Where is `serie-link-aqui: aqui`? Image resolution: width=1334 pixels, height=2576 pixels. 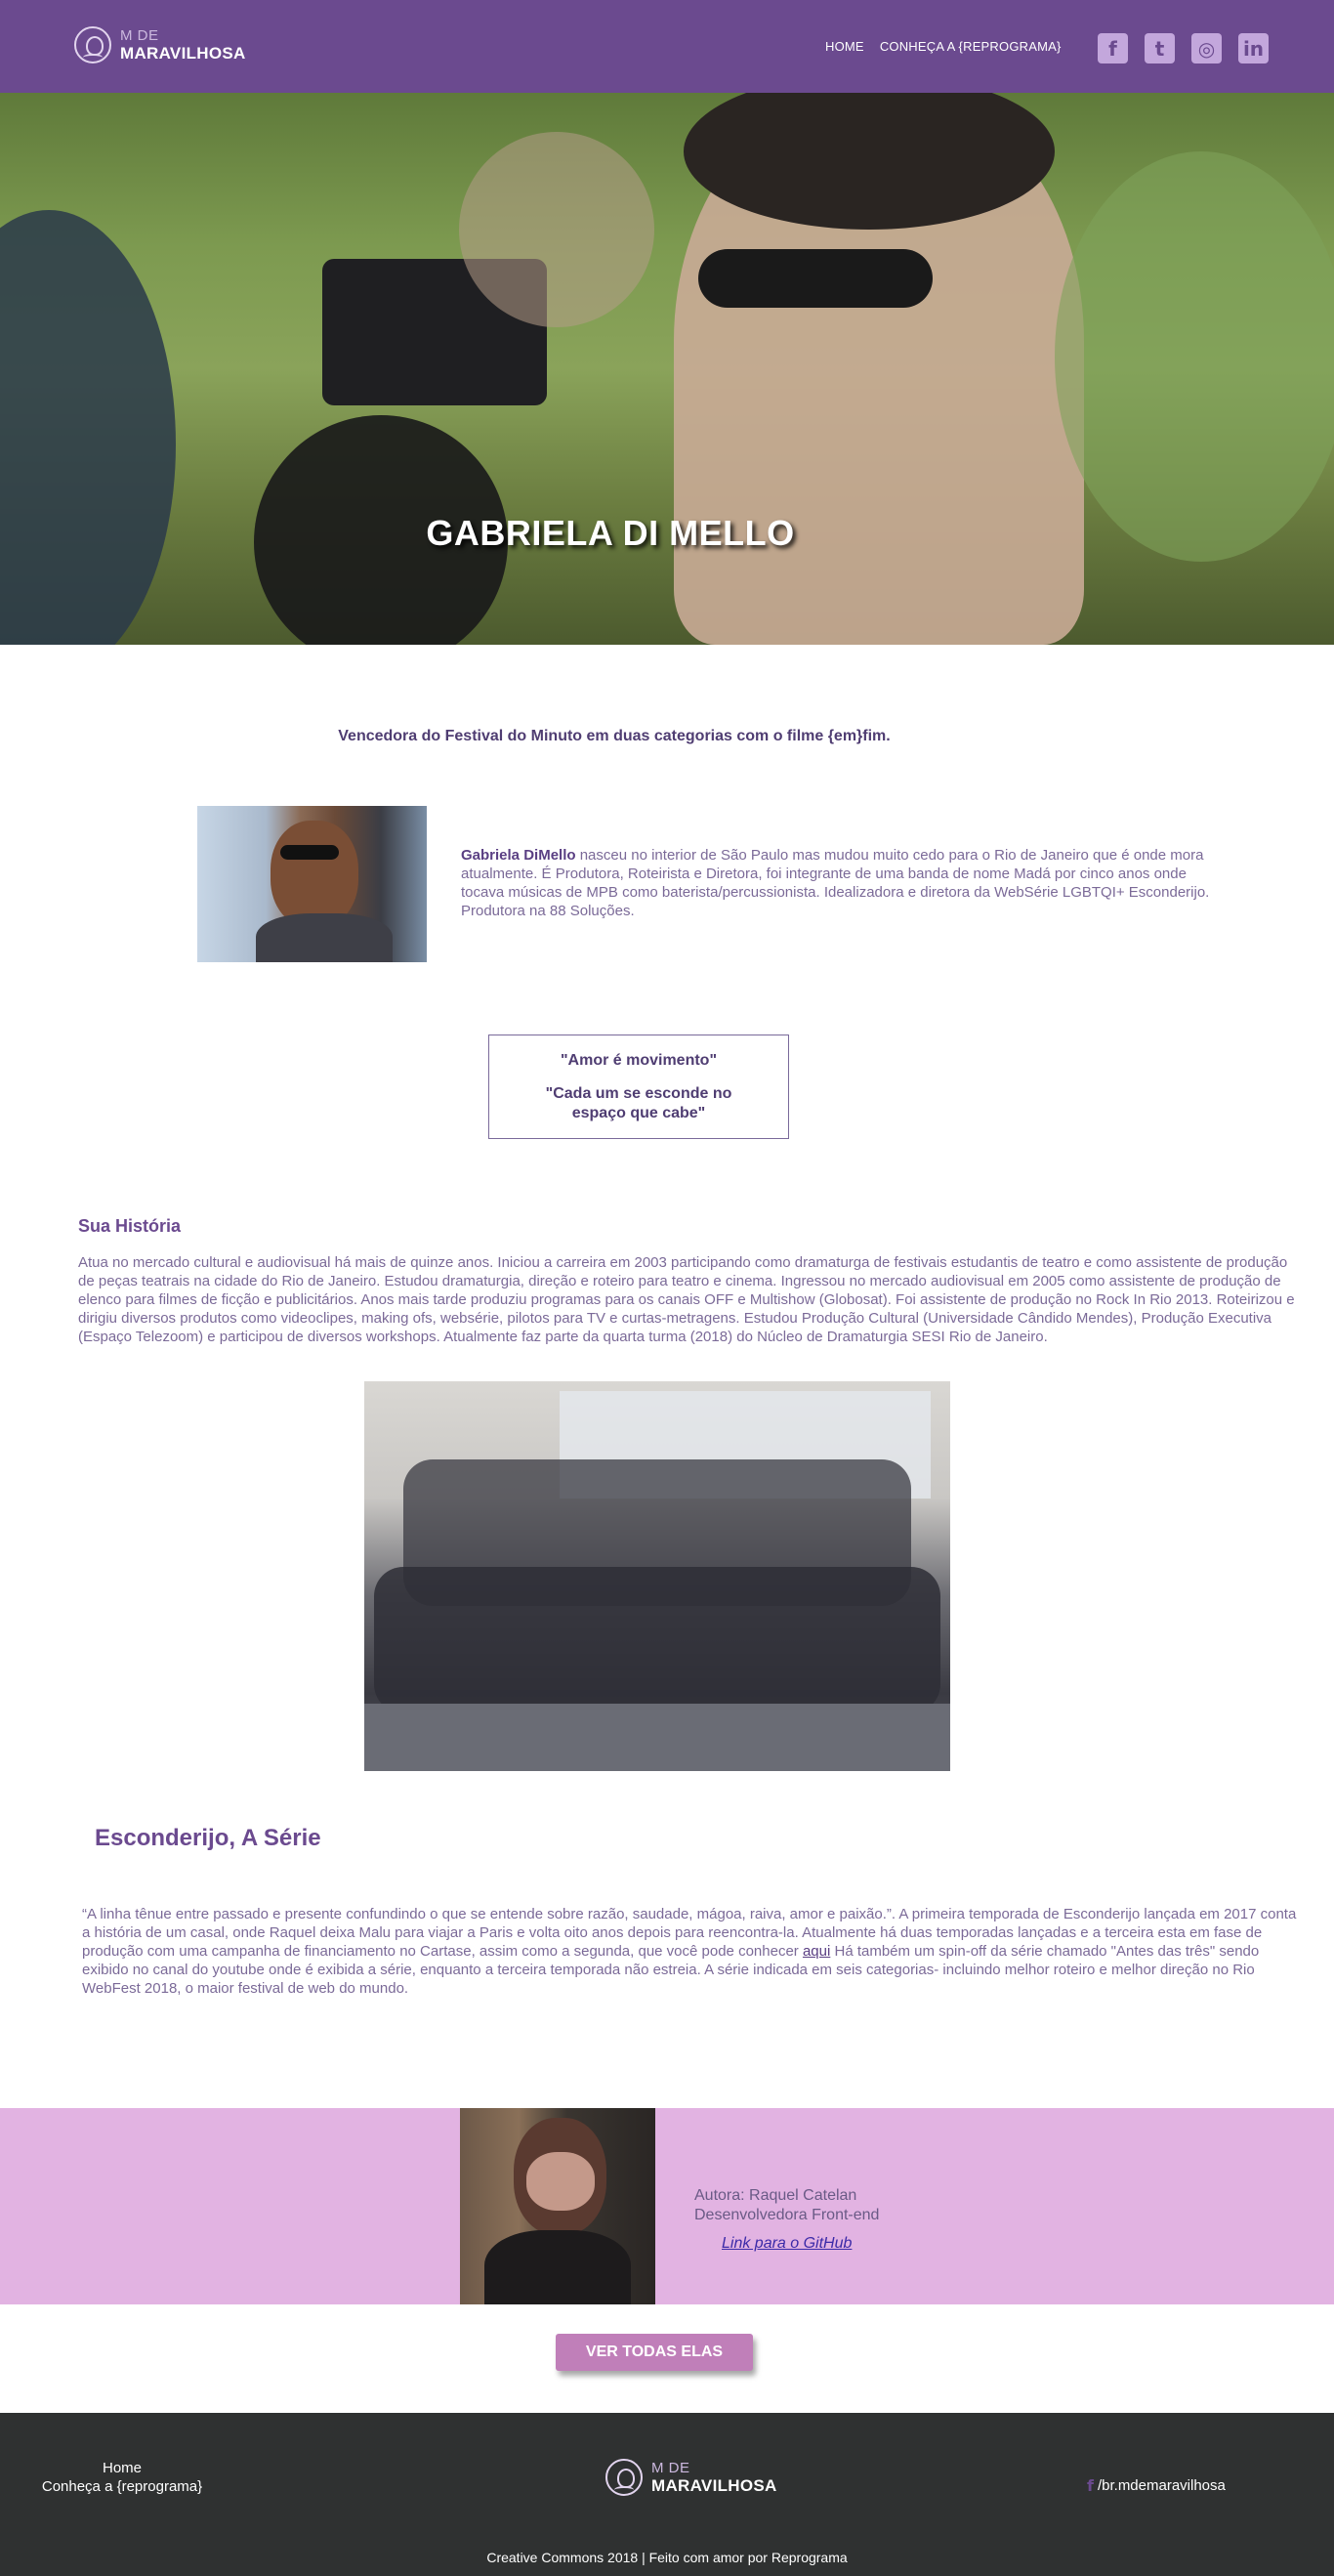
serie-link-aqui: aqui is located at coordinates (816, 1951).